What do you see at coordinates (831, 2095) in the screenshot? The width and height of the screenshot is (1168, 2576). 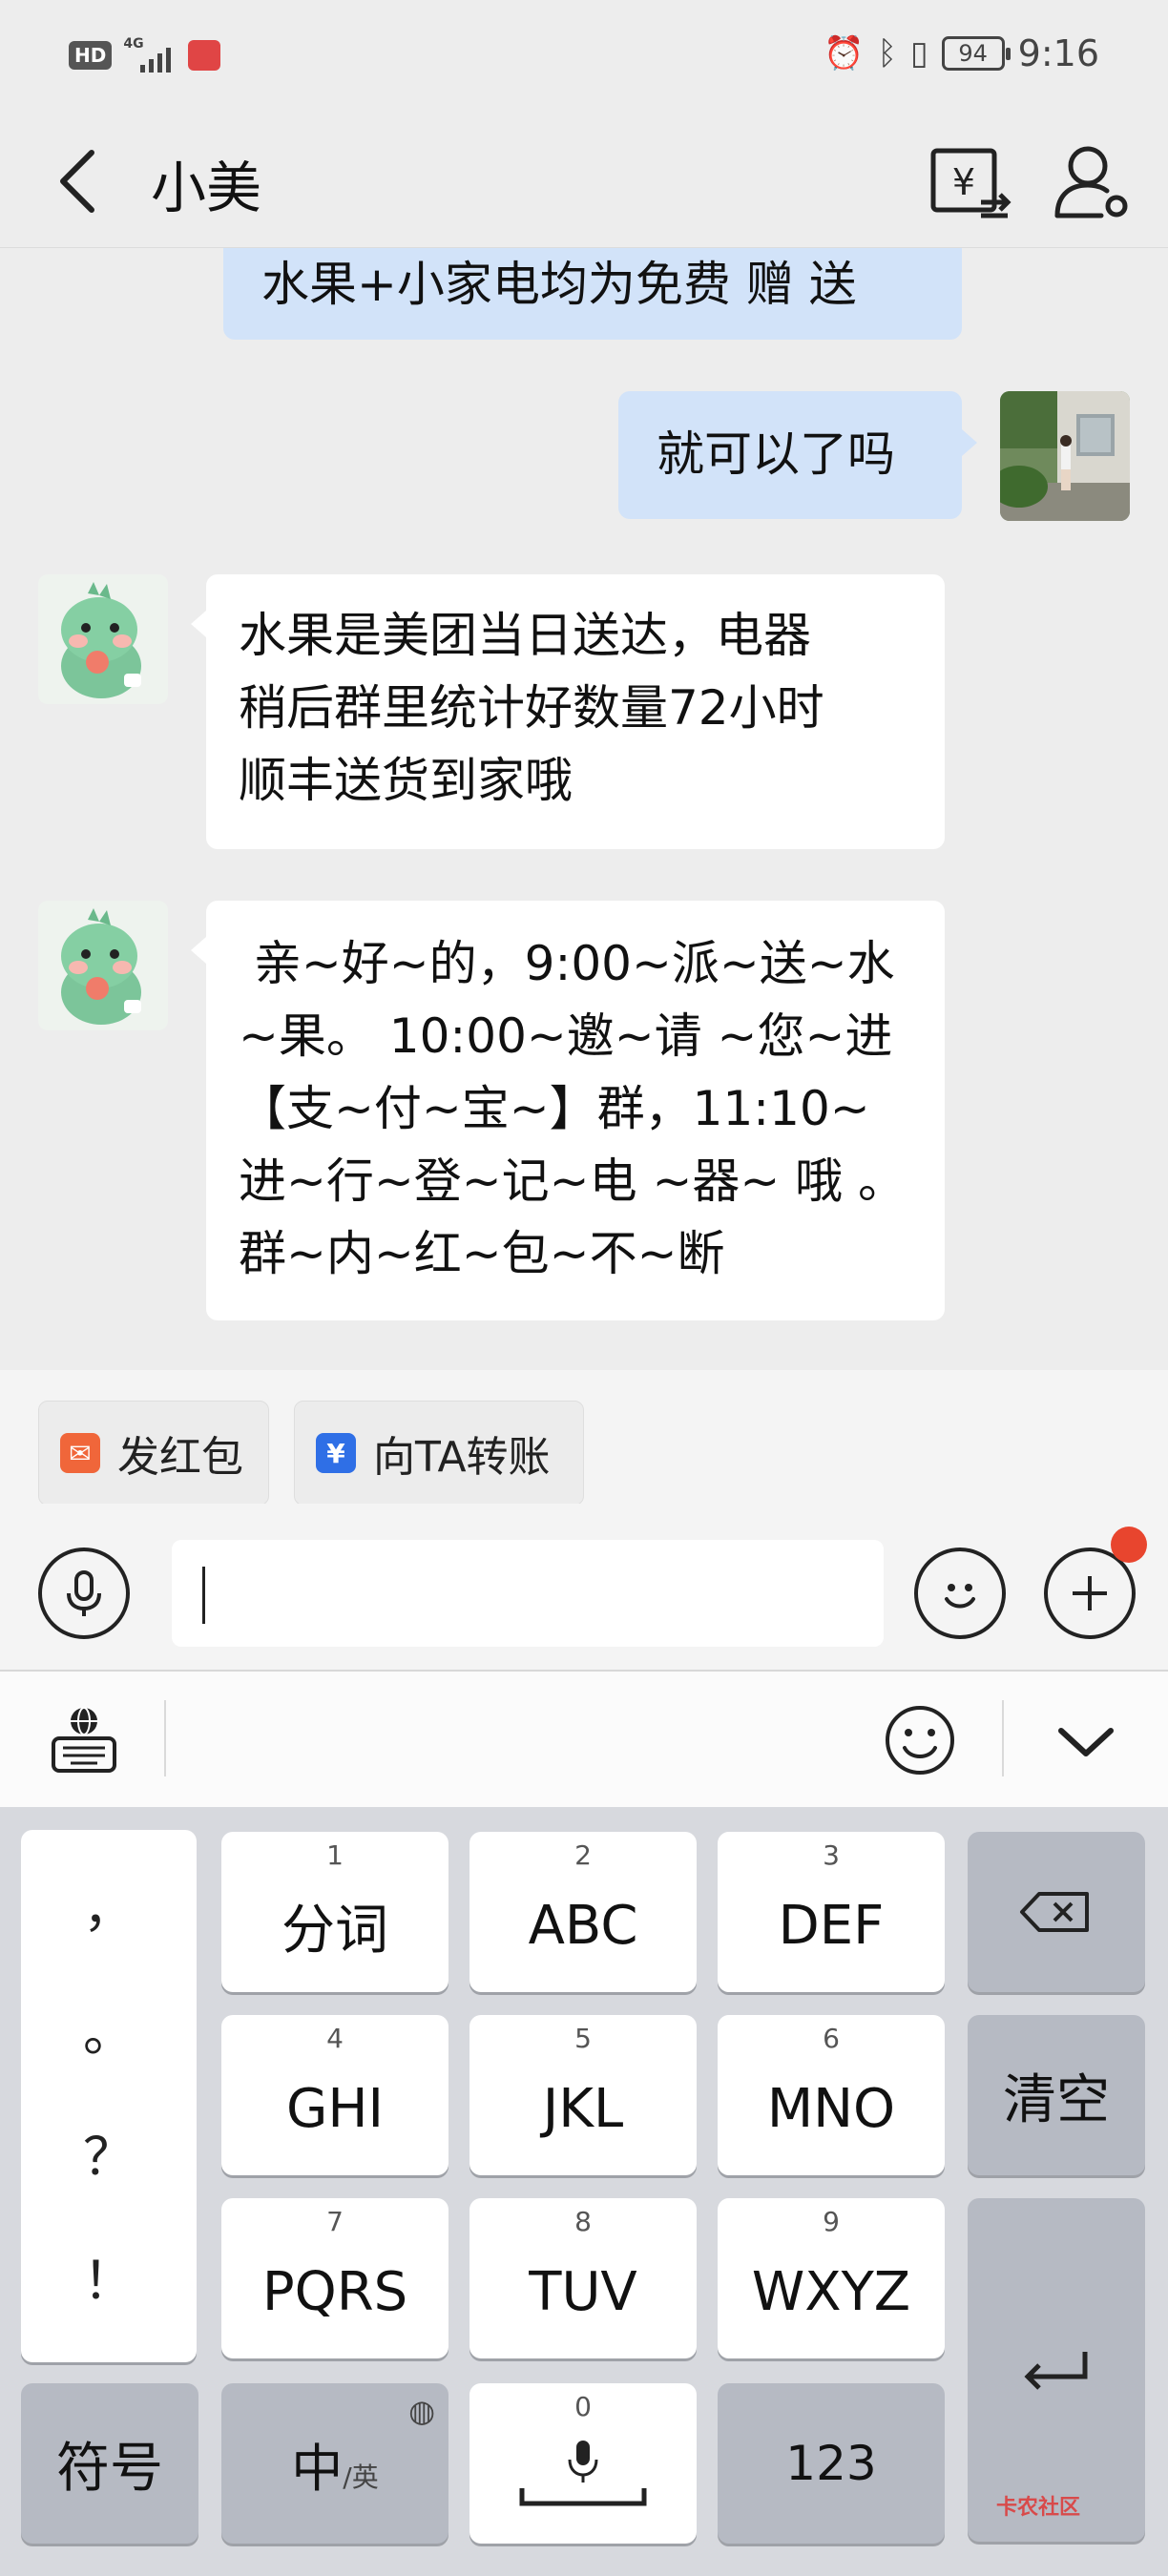 I see `key-6-mno: 6 MNO` at bounding box center [831, 2095].